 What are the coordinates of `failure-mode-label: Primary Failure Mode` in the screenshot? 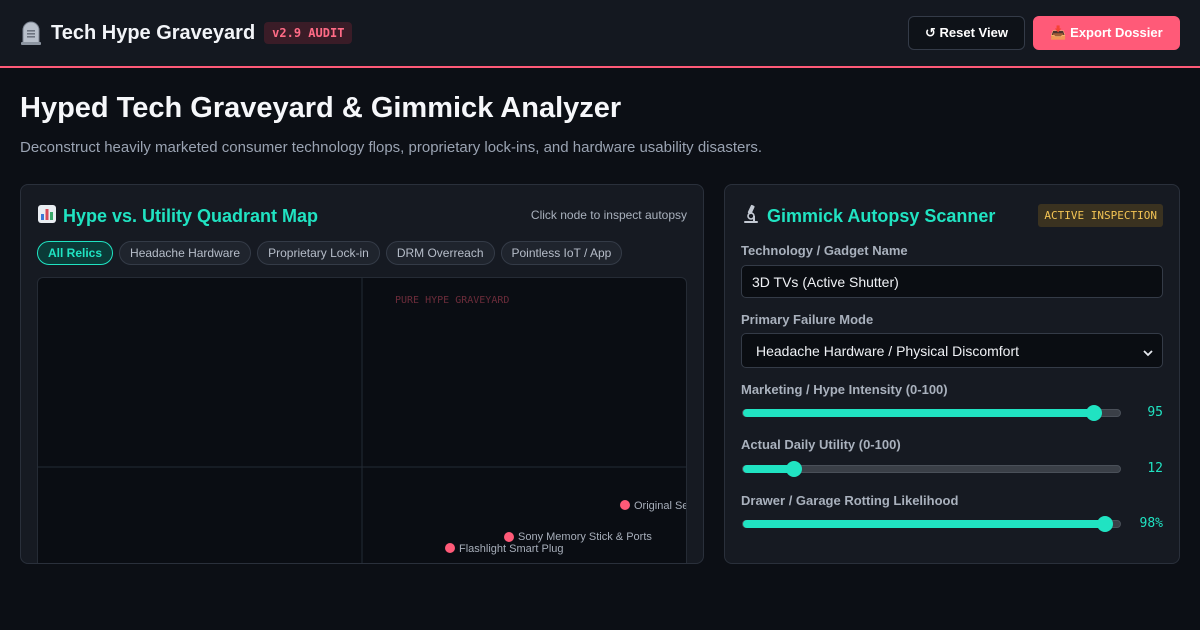 It's located at (807, 319).